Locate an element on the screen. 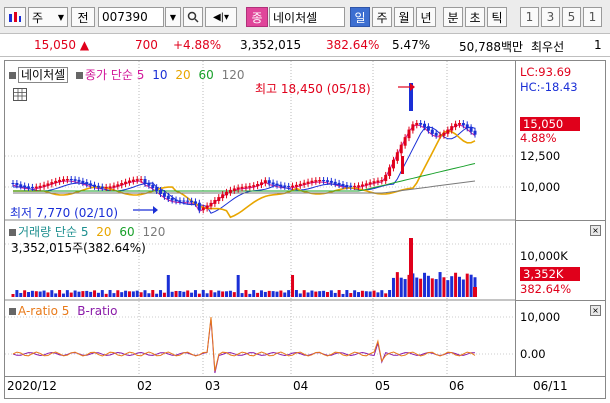 The height and width of the screenshot is (403, 610). price-legend: 네이처셀 종가 단순 5 10 20 60 120 is located at coordinates (127, 74).